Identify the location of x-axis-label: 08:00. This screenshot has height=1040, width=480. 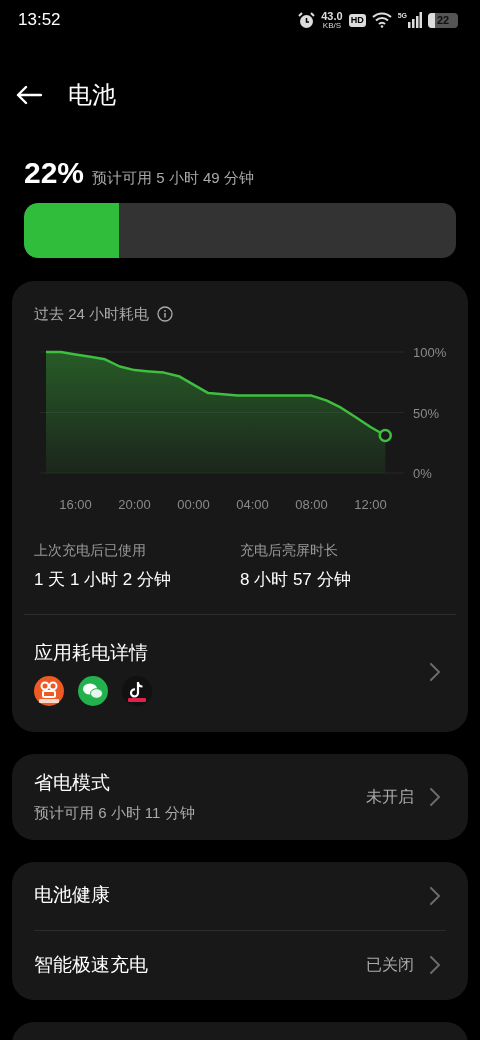
(311, 504).